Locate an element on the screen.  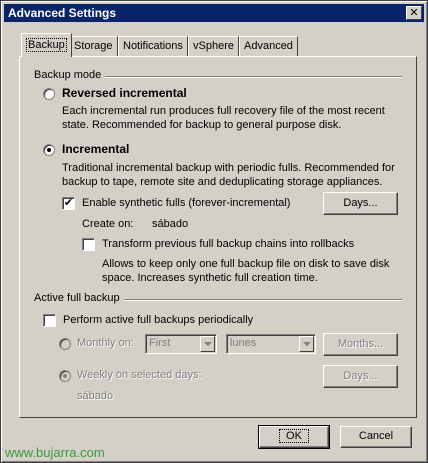
tab-backup: Backup is located at coordinates (46, 45).